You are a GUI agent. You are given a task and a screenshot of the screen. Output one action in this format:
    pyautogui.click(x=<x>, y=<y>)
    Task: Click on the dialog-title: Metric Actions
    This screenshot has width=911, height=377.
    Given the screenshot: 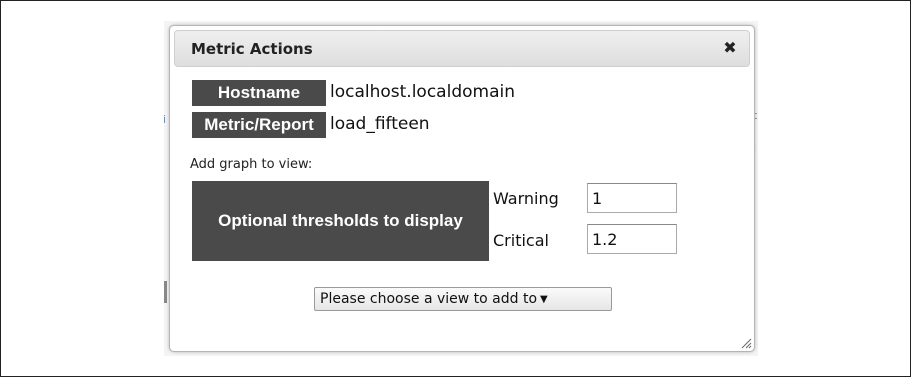 What is the action you would take?
    pyautogui.click(x=252, y=49)
    